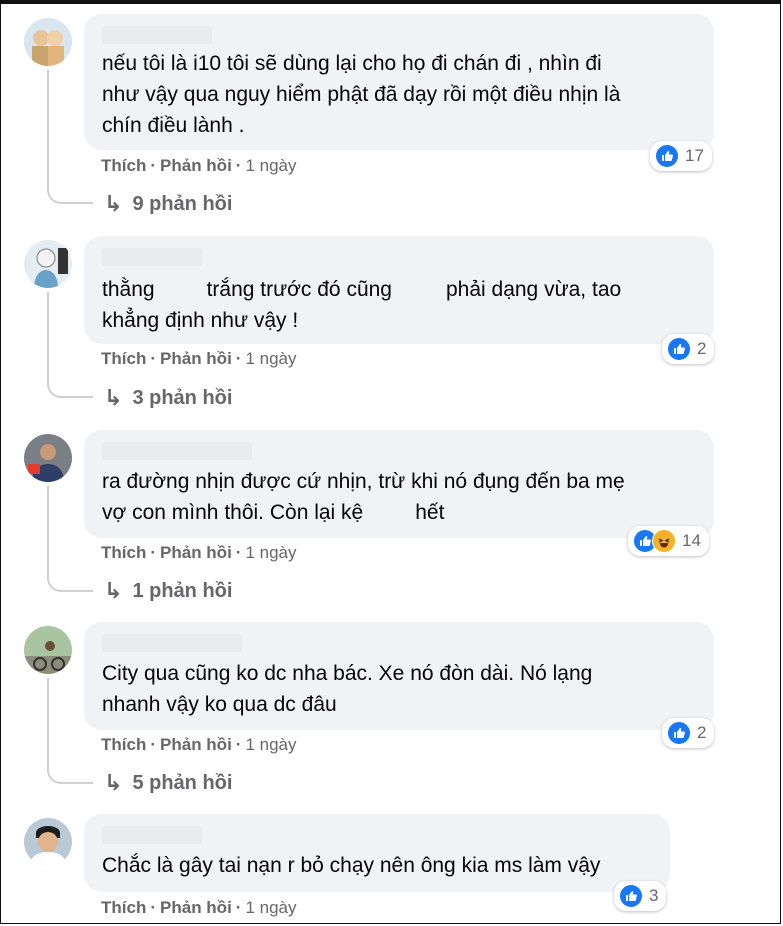 This screenshot has height=926, width=783. I want to click on replies-count-label: 3 phản hồi, so click(182, 397).